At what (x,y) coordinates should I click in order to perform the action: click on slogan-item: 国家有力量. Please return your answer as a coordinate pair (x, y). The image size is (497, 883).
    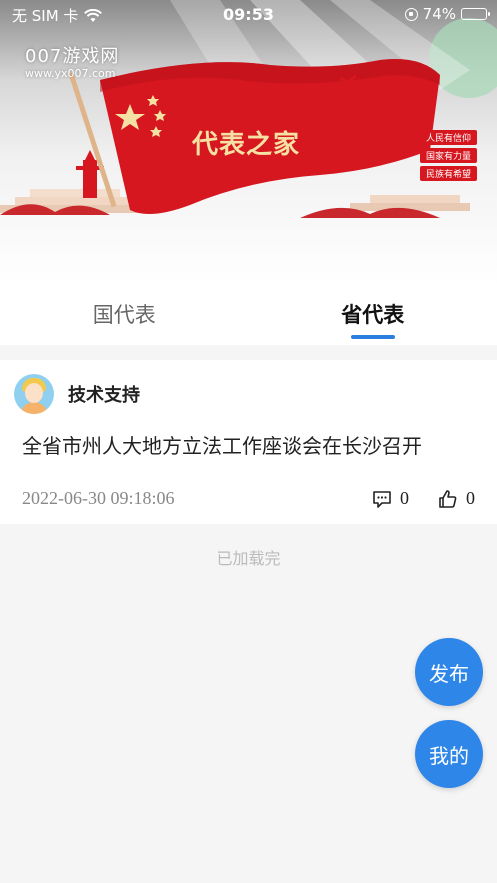
    Looking at the image, I should click on (449, 155).